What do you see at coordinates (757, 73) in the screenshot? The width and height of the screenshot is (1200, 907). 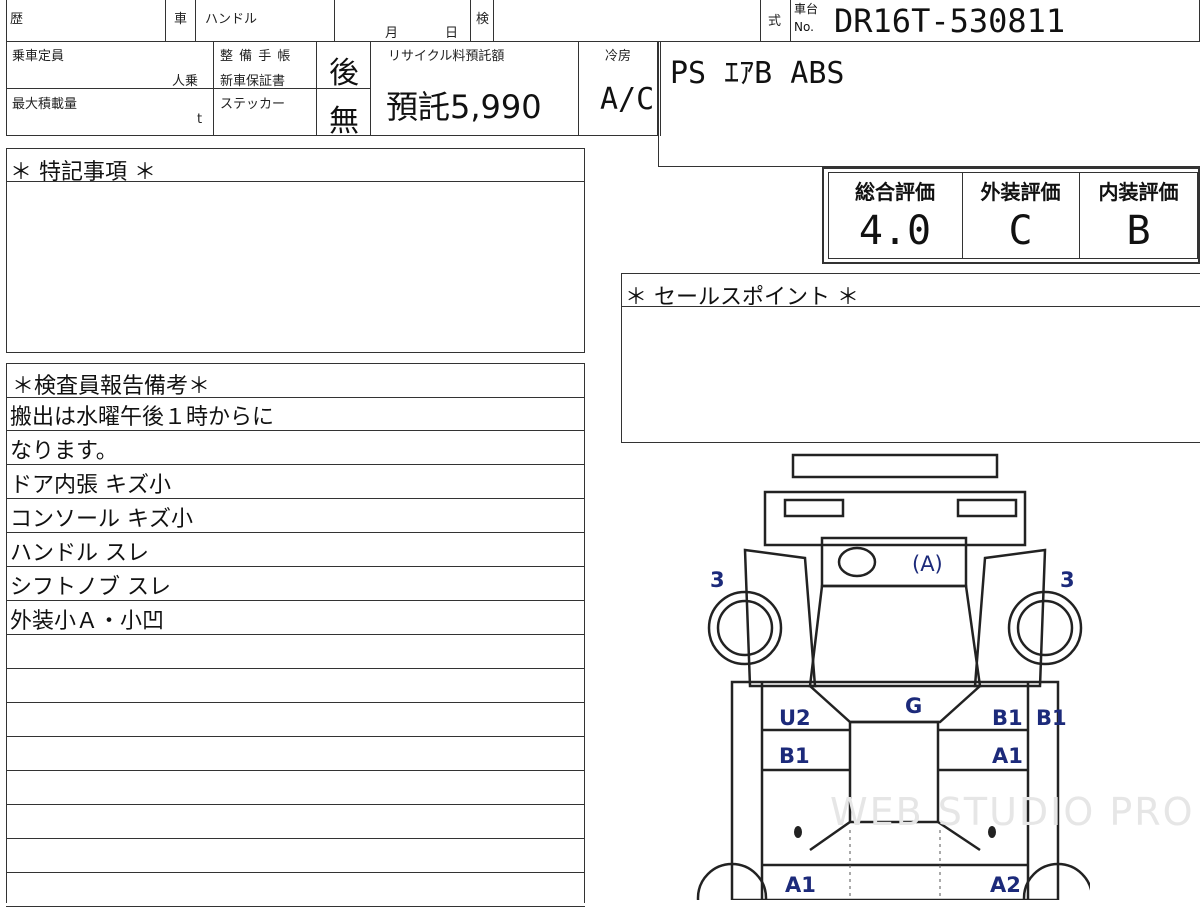 I see `equipment-text: PS ｴｱB ABS` at bounding box center [757, 73].